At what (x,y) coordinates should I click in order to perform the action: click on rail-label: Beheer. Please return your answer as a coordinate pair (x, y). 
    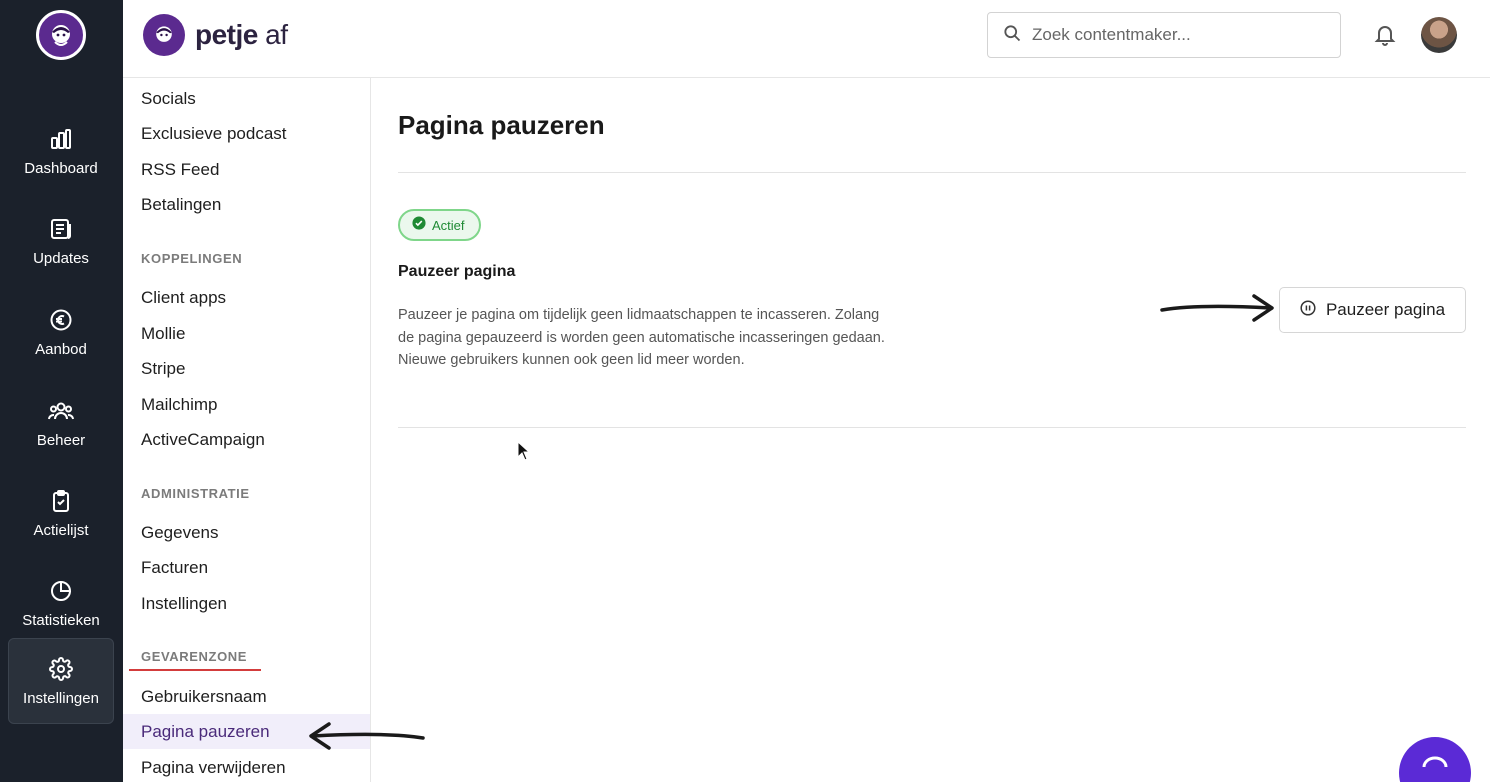
    Looking at the image, I should click on (61, 440).